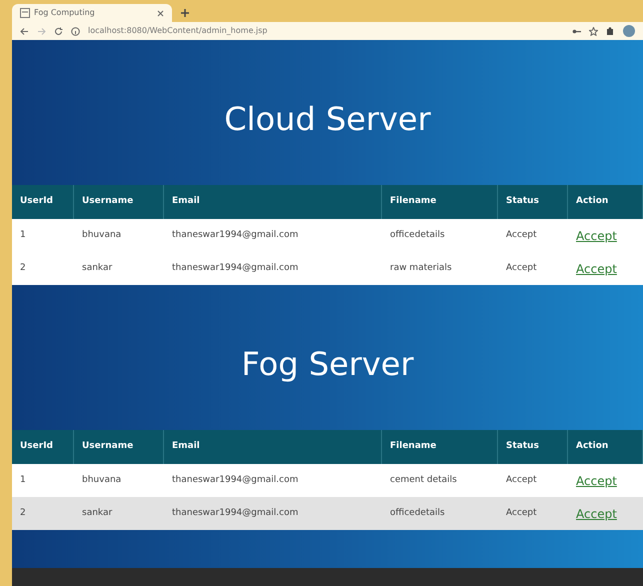  What do you see at coordinates (629, 31) in the screenshot?
I see `avatar` at bounding box center [629, 31].